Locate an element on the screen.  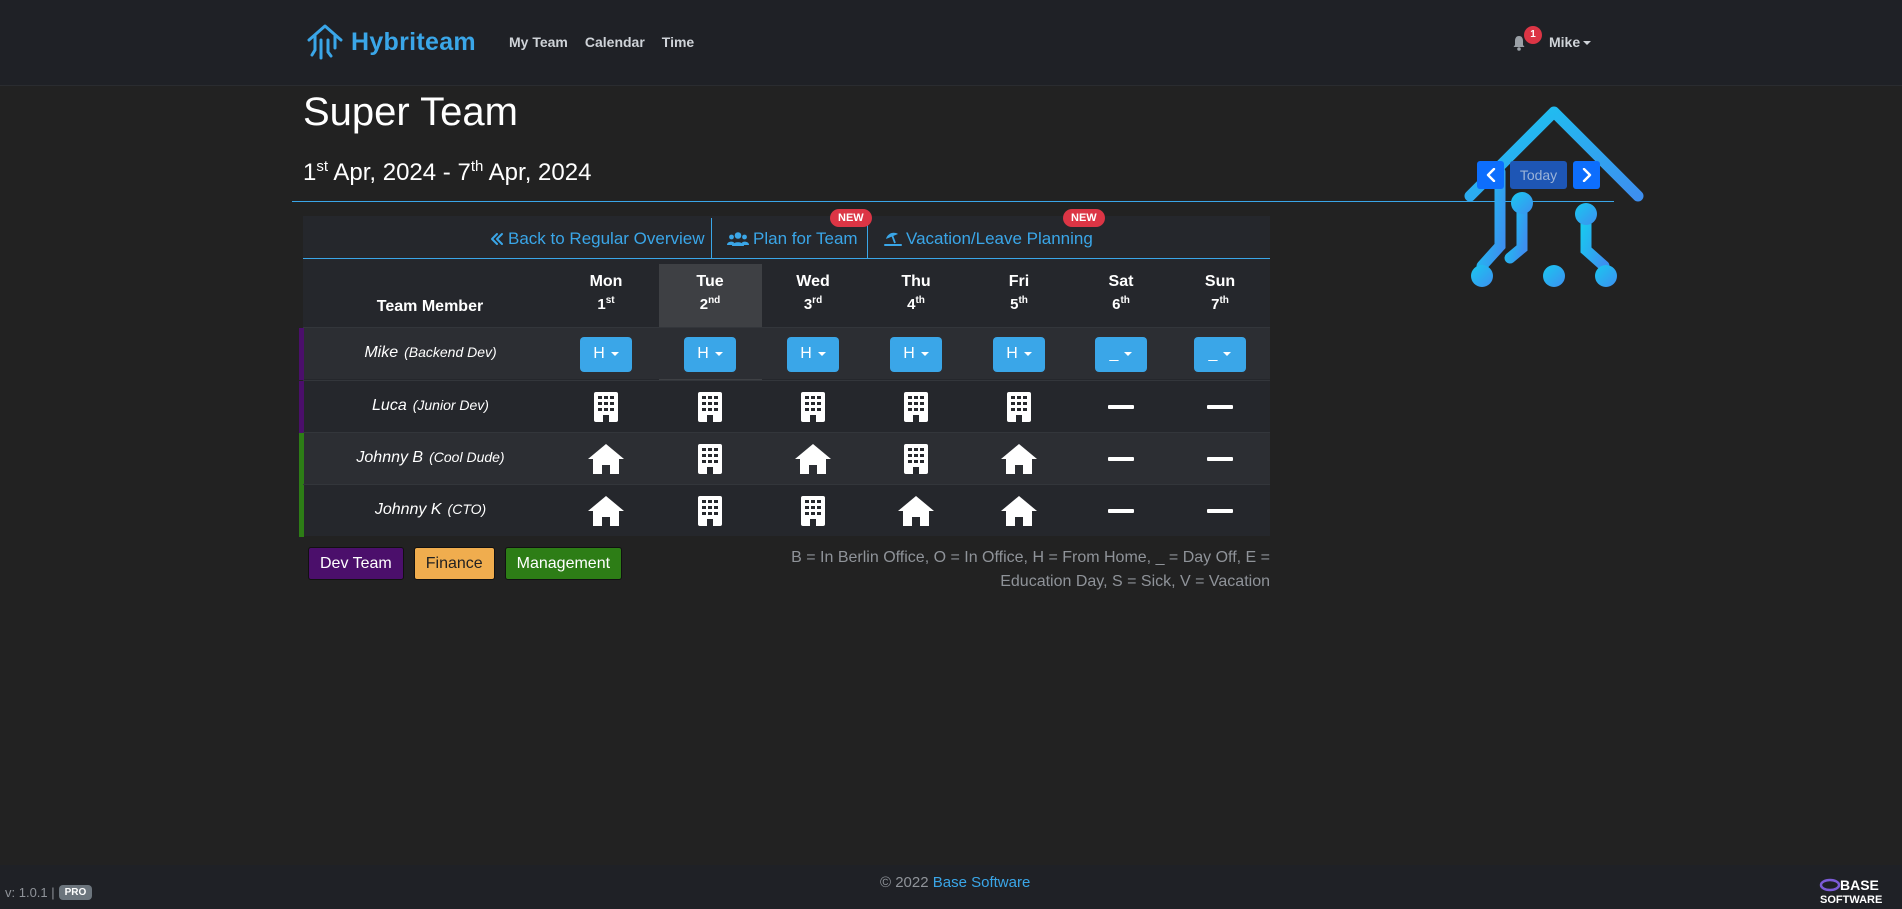
page-title: Super Team is located at coordinates (410, 112).